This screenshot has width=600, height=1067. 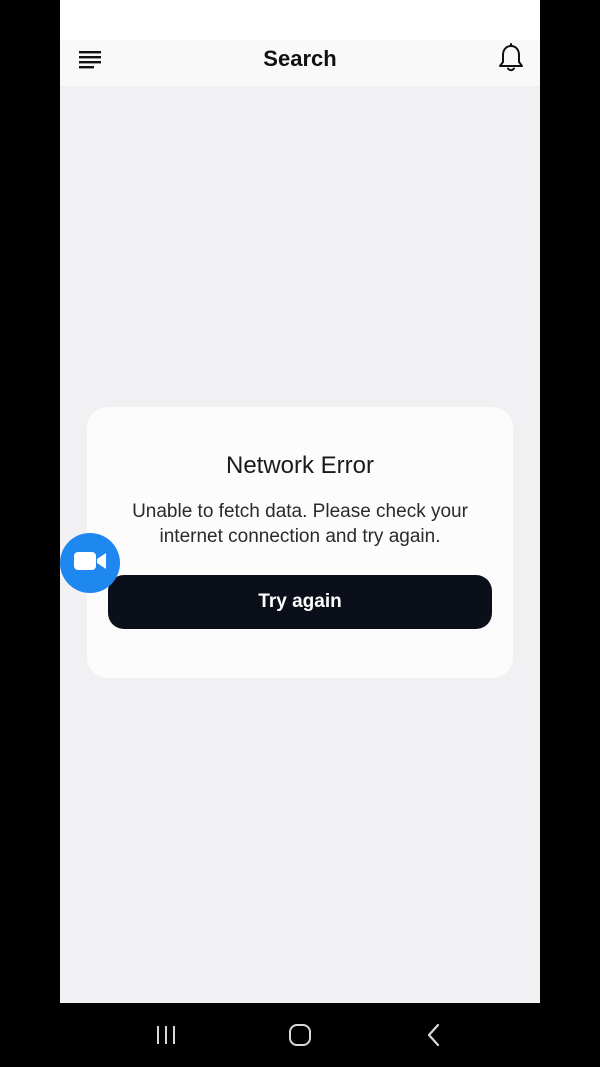 I want to click on page-title: Search, so click(x=300, y=58).